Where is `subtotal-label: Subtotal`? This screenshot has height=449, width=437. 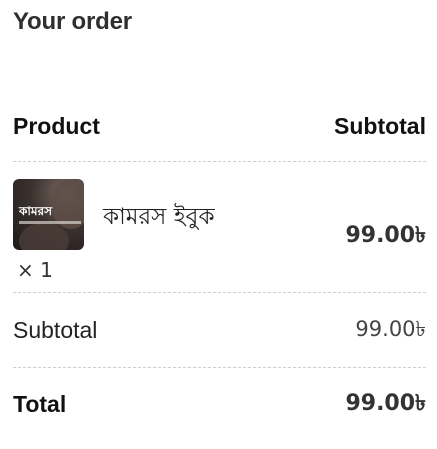
subtotal-label: Subtotal is located at coordinates (55, 329).